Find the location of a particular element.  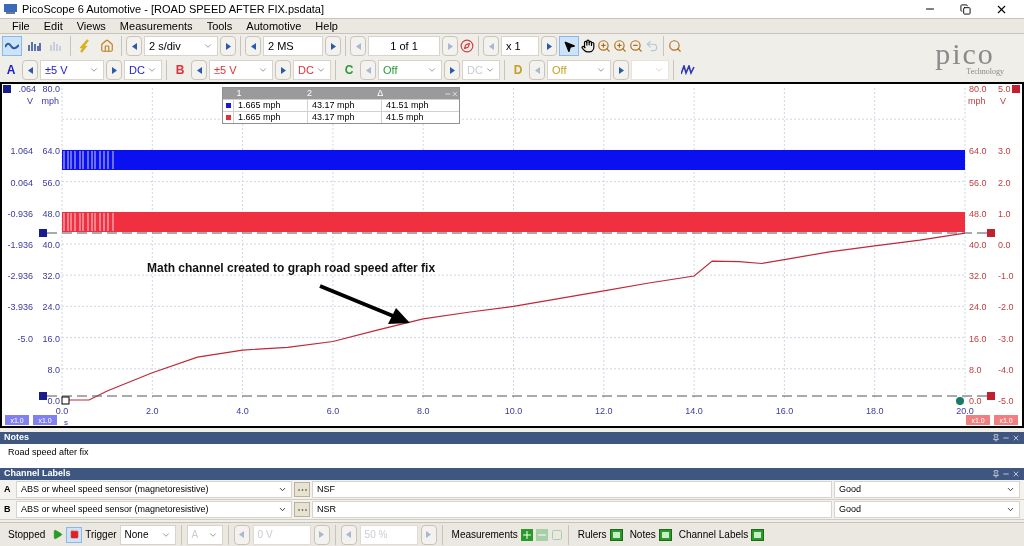

samples-field: 2 MS is located at coordinates (293, 46).